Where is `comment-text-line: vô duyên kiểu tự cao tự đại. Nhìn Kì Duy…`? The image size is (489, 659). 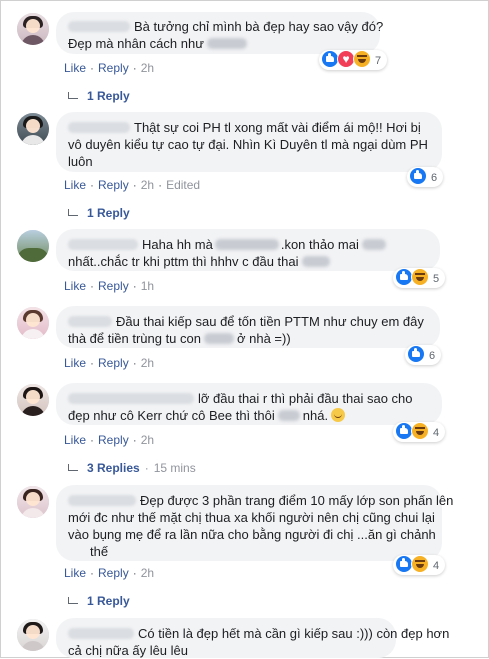
comment-text-line: vô duyên kiểu tự cao tự đại. Nhìn Kì Duy… is located at coordinates (248, 144).